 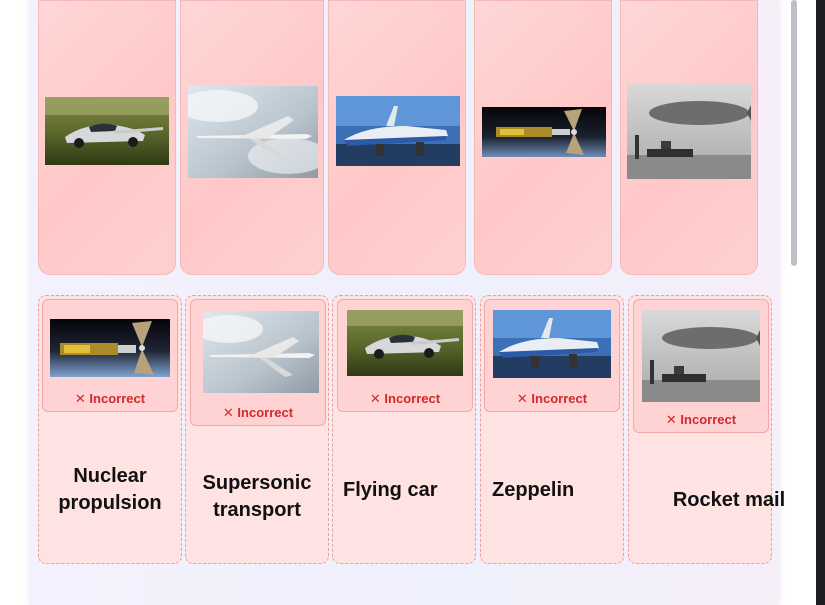 What do you see at coordinates (805, 302) in the screenshot?
I see `page-gutter` at bounding box center [805, 302].